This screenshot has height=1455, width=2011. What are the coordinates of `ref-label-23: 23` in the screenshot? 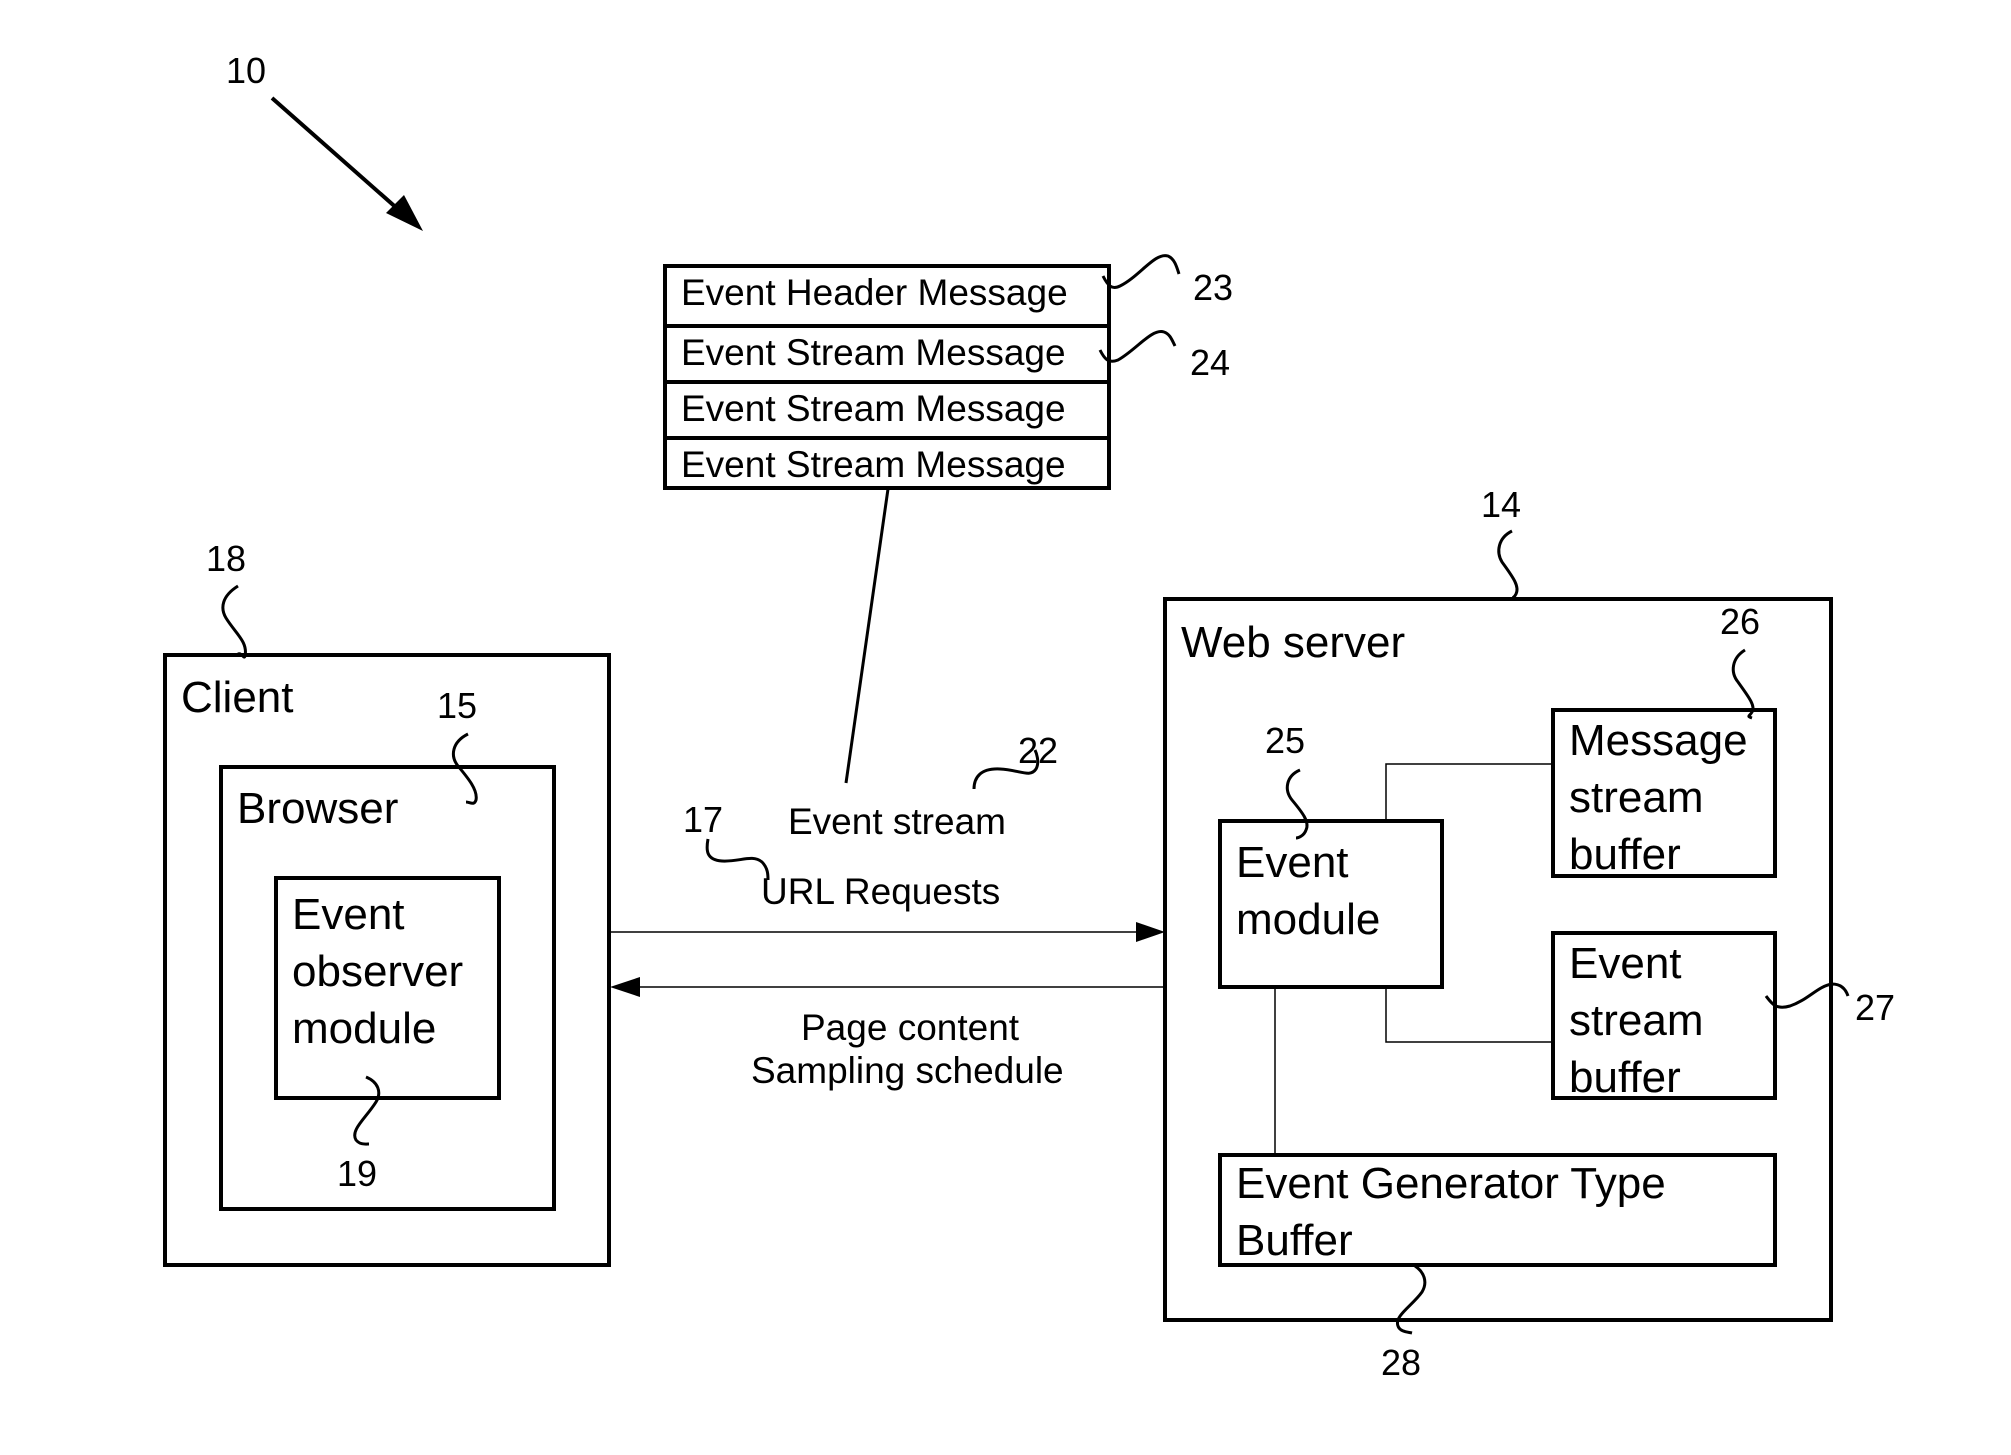 It's located at (1213, 287).